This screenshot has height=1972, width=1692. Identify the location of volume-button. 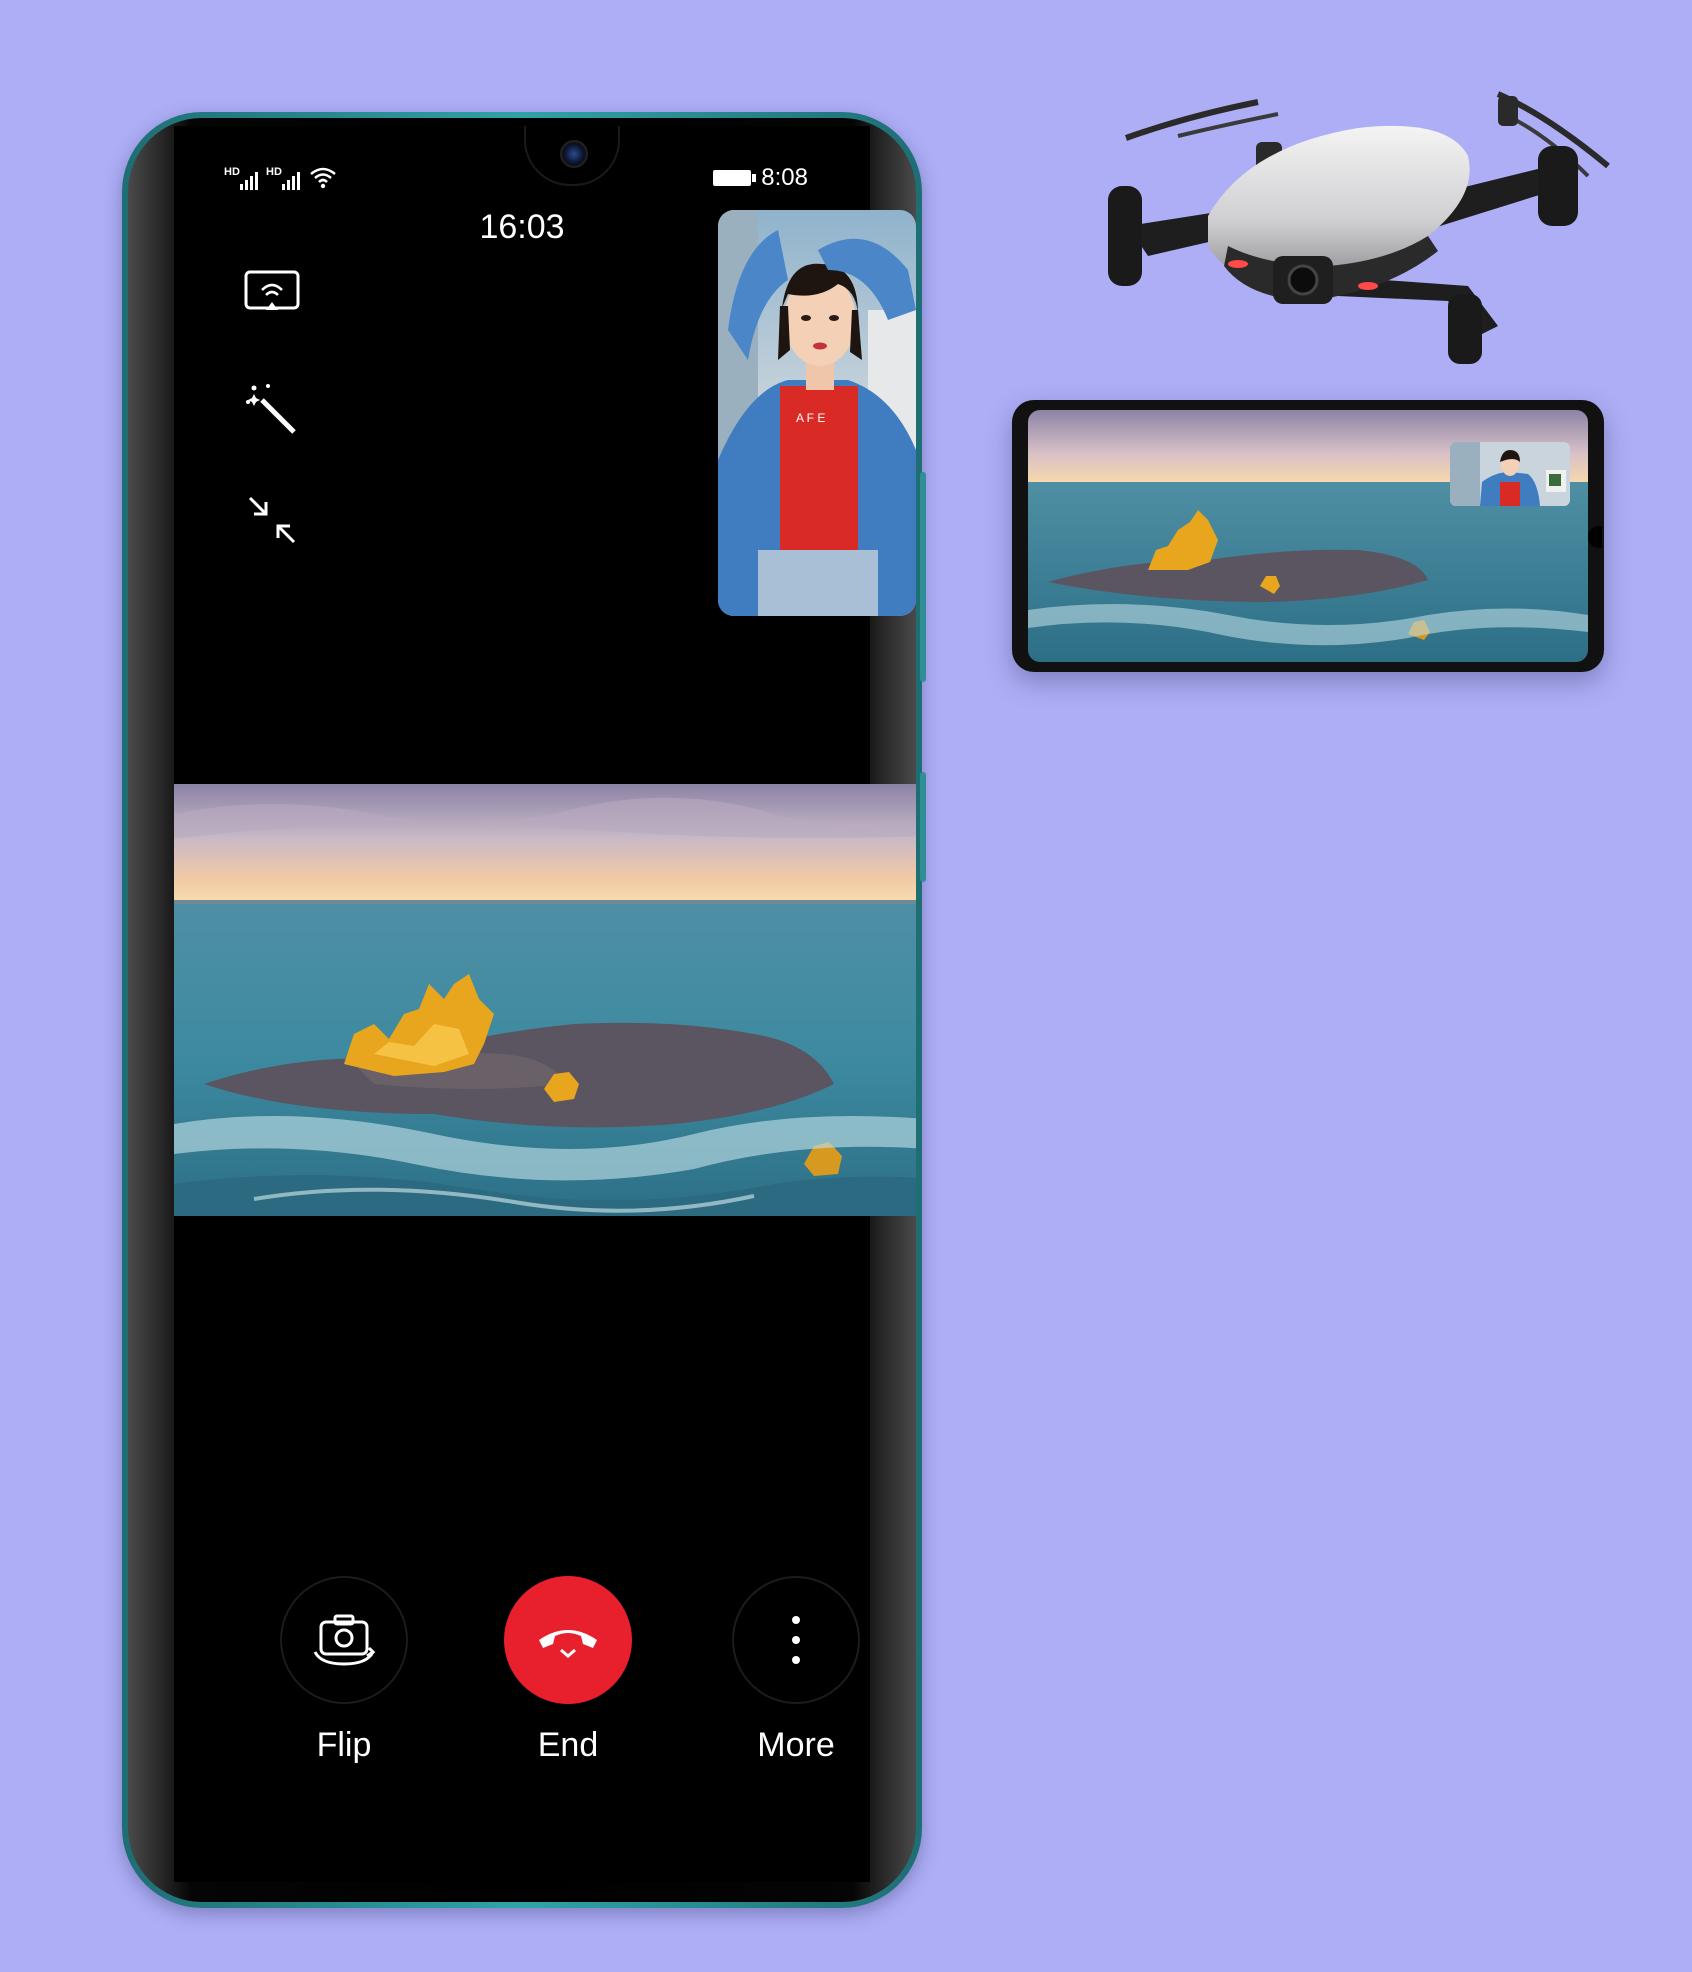
(923, 577).